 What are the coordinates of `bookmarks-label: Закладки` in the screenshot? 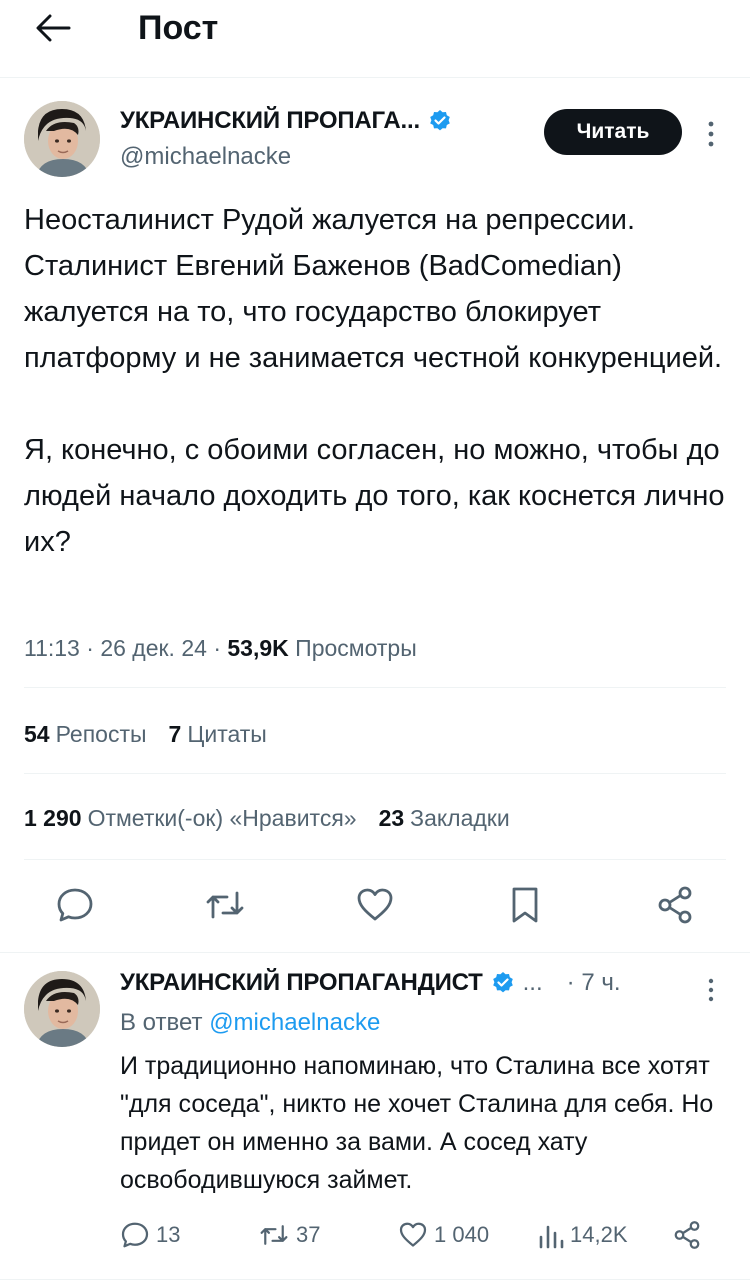 It's located at (460, 818).